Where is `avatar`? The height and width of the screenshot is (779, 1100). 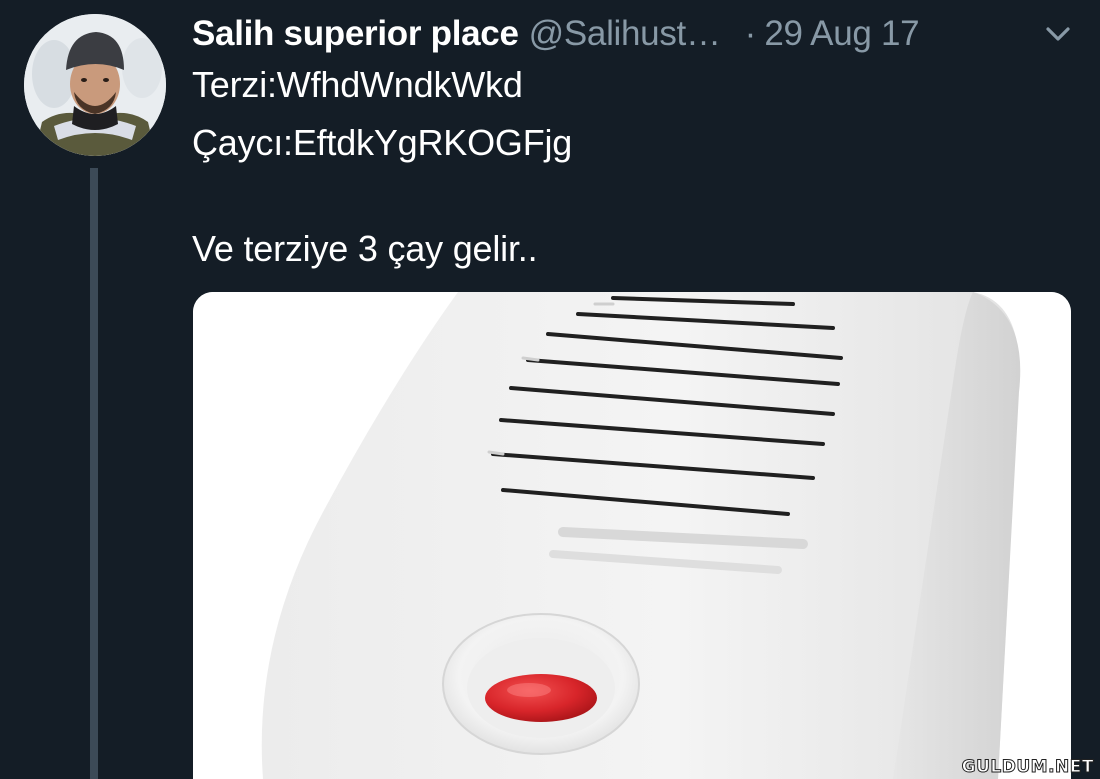 avatar is located at coordinates (95, 85).